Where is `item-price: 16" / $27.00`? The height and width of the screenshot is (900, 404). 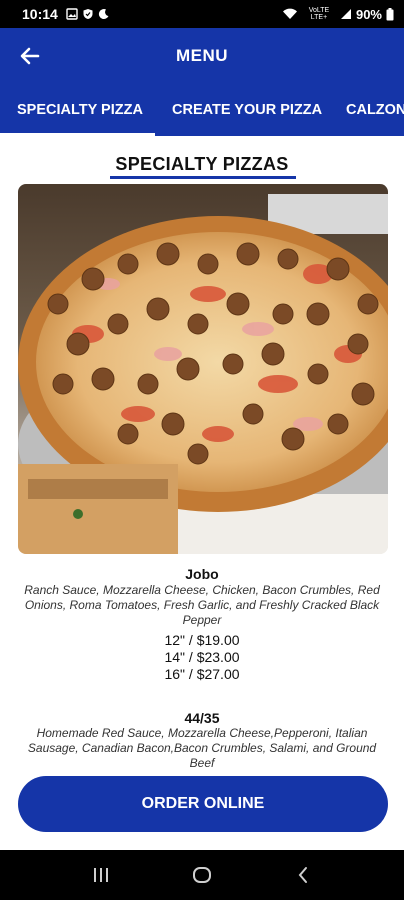 item-price: 16" / $27.00 is located at coordinates (202, 674).